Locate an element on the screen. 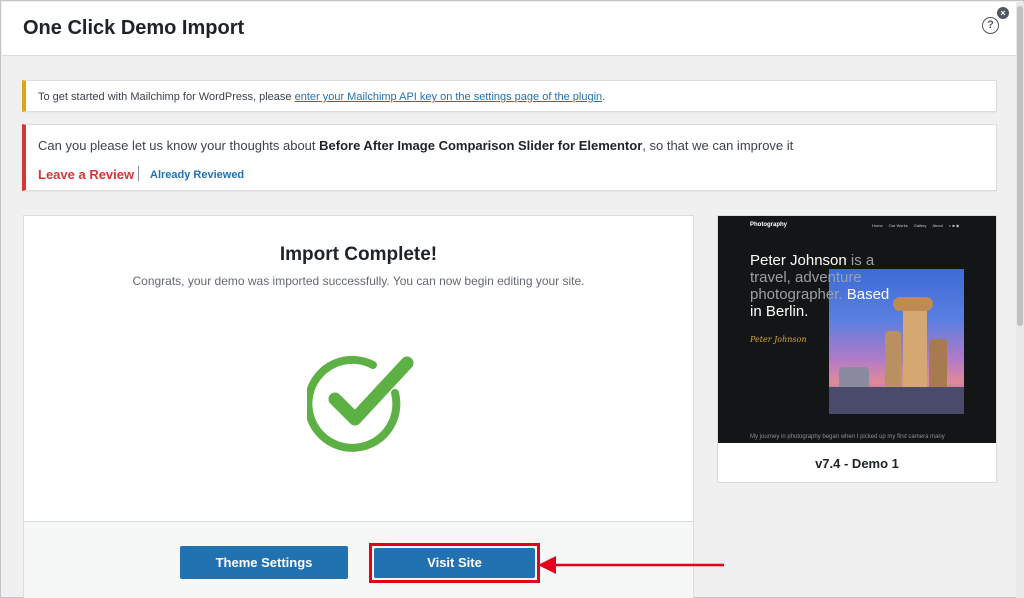 Image resolution: width=1024 pixels, height=598 pixels. review-divider is located at coordinates (138, 173).